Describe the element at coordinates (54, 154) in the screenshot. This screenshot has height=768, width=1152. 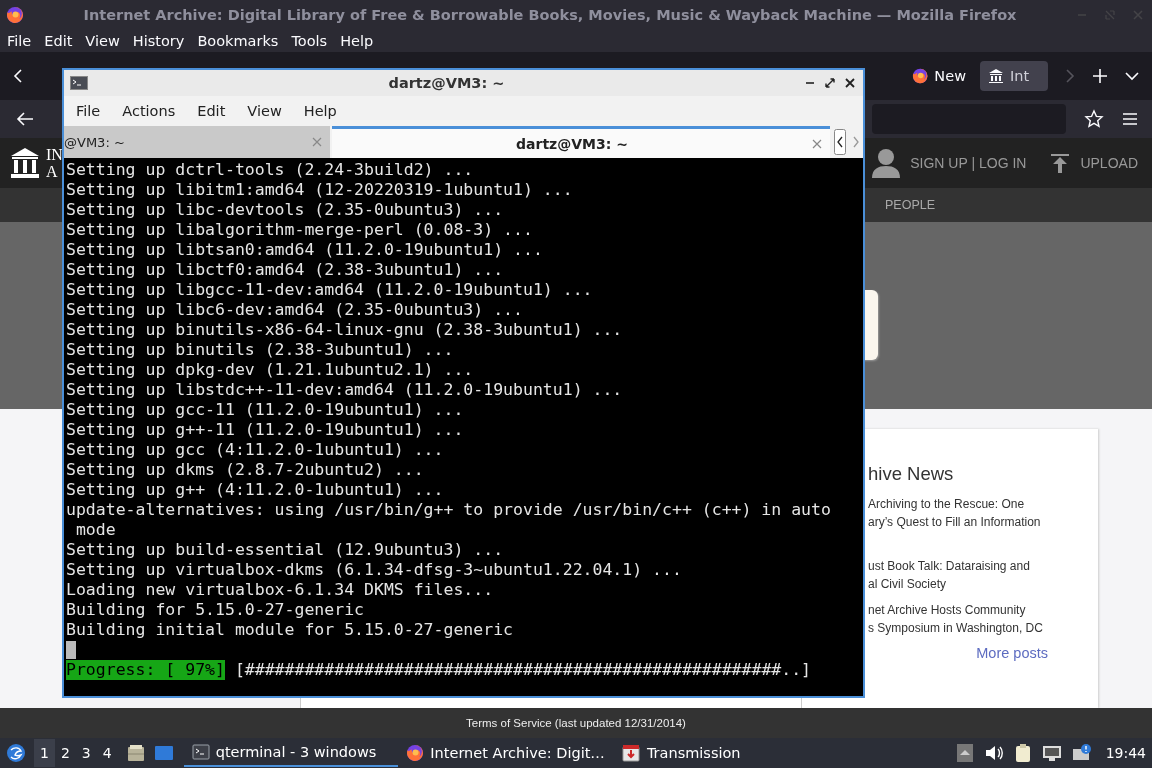
I see `logo-text: IN` at that location.